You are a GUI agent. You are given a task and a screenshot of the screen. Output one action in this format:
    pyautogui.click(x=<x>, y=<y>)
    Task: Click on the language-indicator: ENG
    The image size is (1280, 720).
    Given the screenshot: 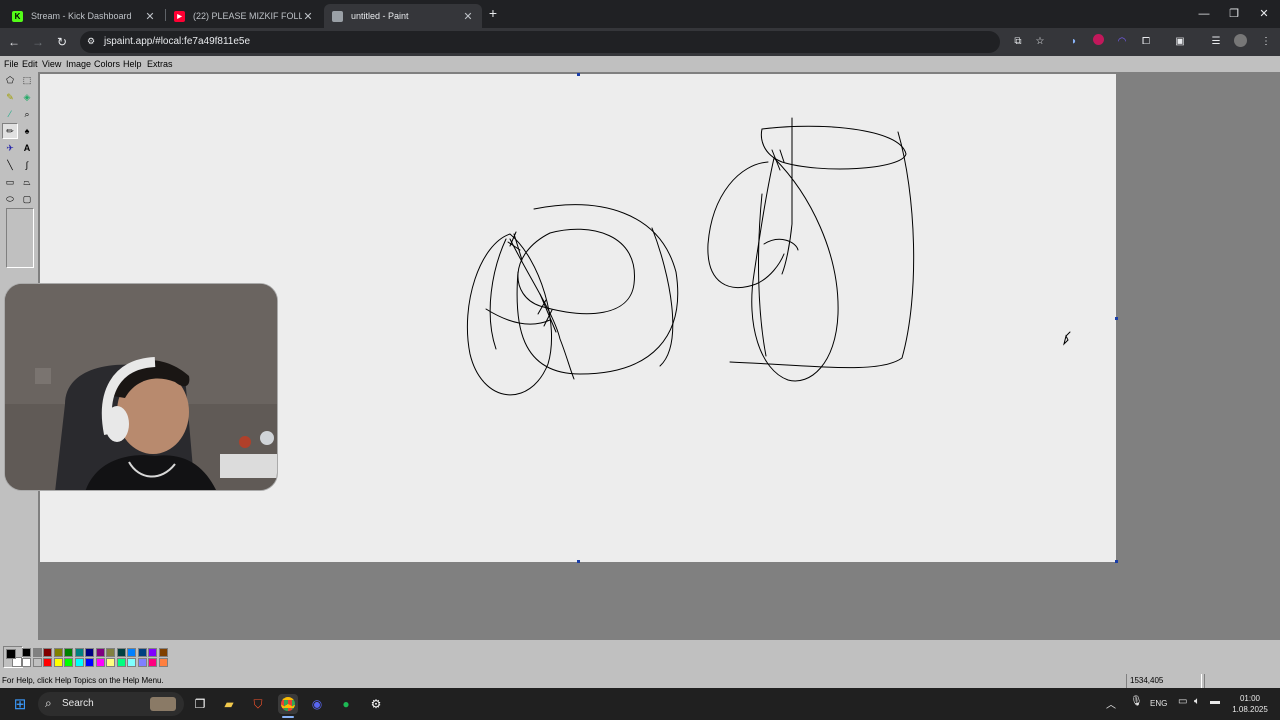 What is the action you would take?
    pyautogui.click(x=1158, y=703)
    